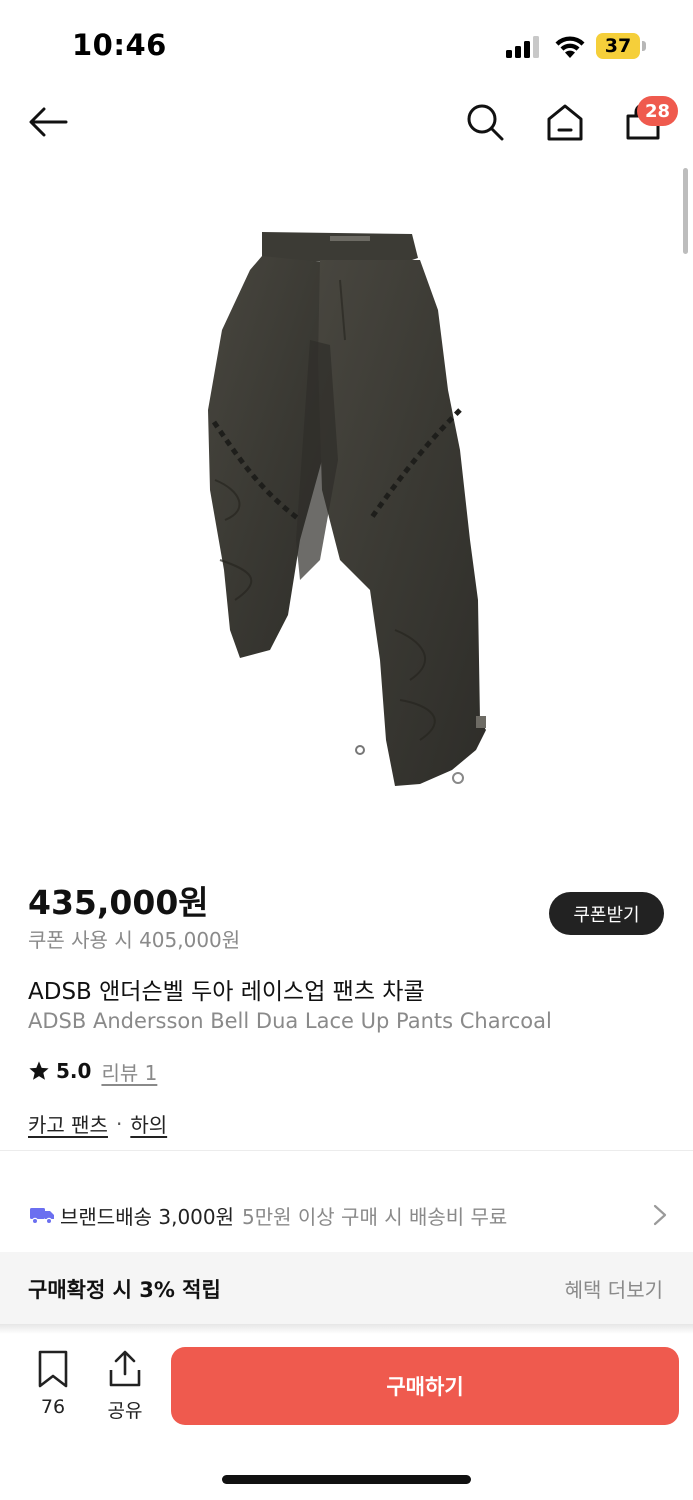 This screenshot has width=693, height=1500. I want to click on benefit-more-link: 혜택 더보기, so click(614, 1288).